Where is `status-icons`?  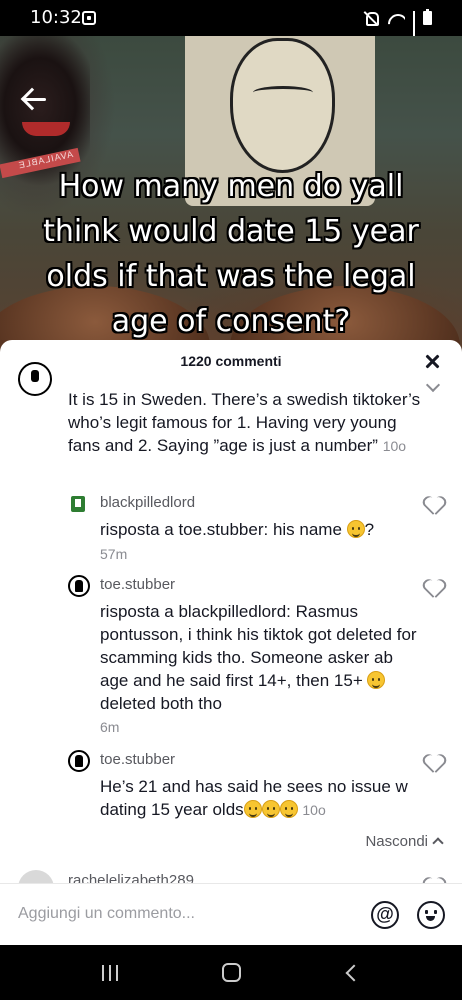
status-icons is located at coordinates (397, 27).